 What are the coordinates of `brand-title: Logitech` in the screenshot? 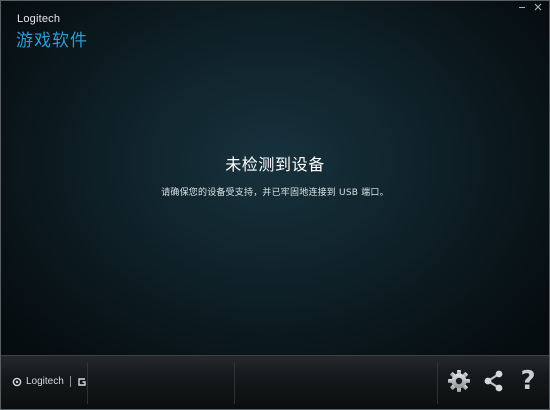 It's located at (39, 19).